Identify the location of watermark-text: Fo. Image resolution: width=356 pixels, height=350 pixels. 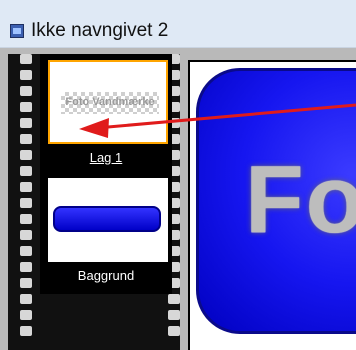
(300, 199).